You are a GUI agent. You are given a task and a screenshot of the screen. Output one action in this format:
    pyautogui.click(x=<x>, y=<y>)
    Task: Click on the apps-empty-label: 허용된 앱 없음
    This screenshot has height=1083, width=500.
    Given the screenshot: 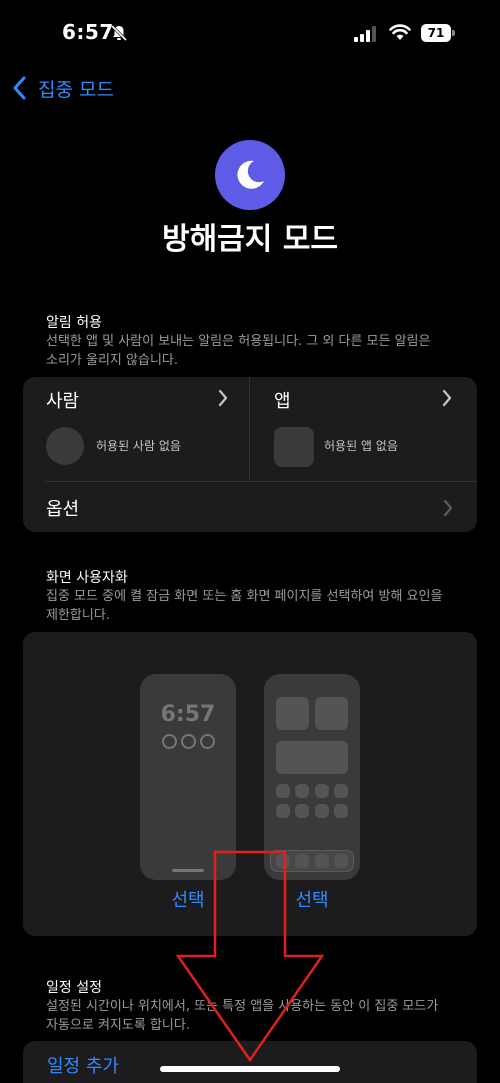 What is the action you would take?
    pyautogui.click(x=361, y=446)
    